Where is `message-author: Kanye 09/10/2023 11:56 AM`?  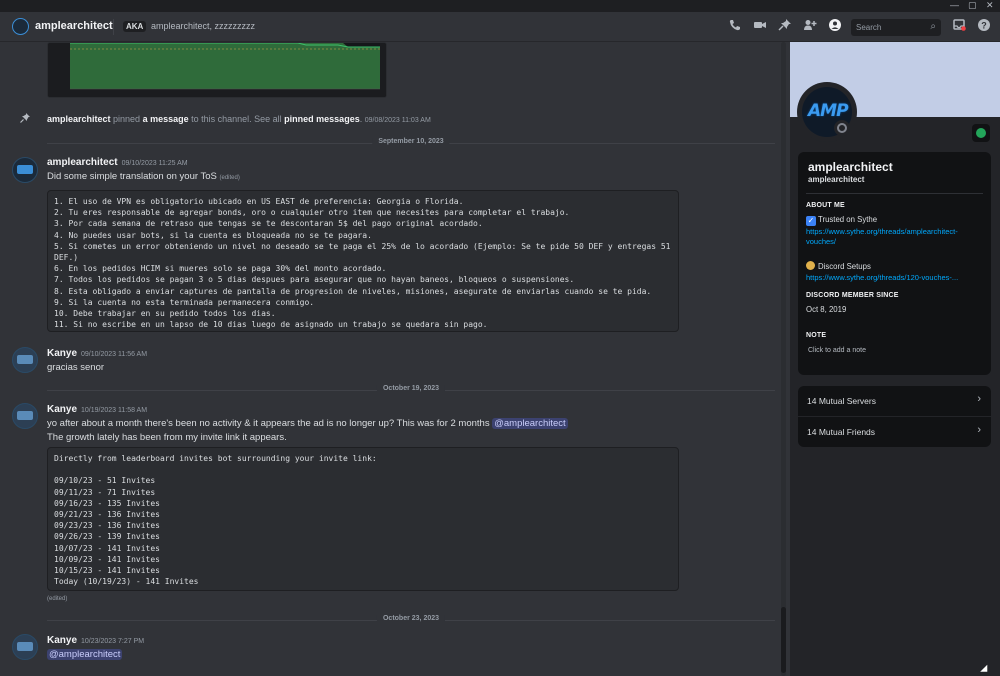
message-author: Kanye 09/10/2023 11:56 AM is located at coordinates (97, 353).